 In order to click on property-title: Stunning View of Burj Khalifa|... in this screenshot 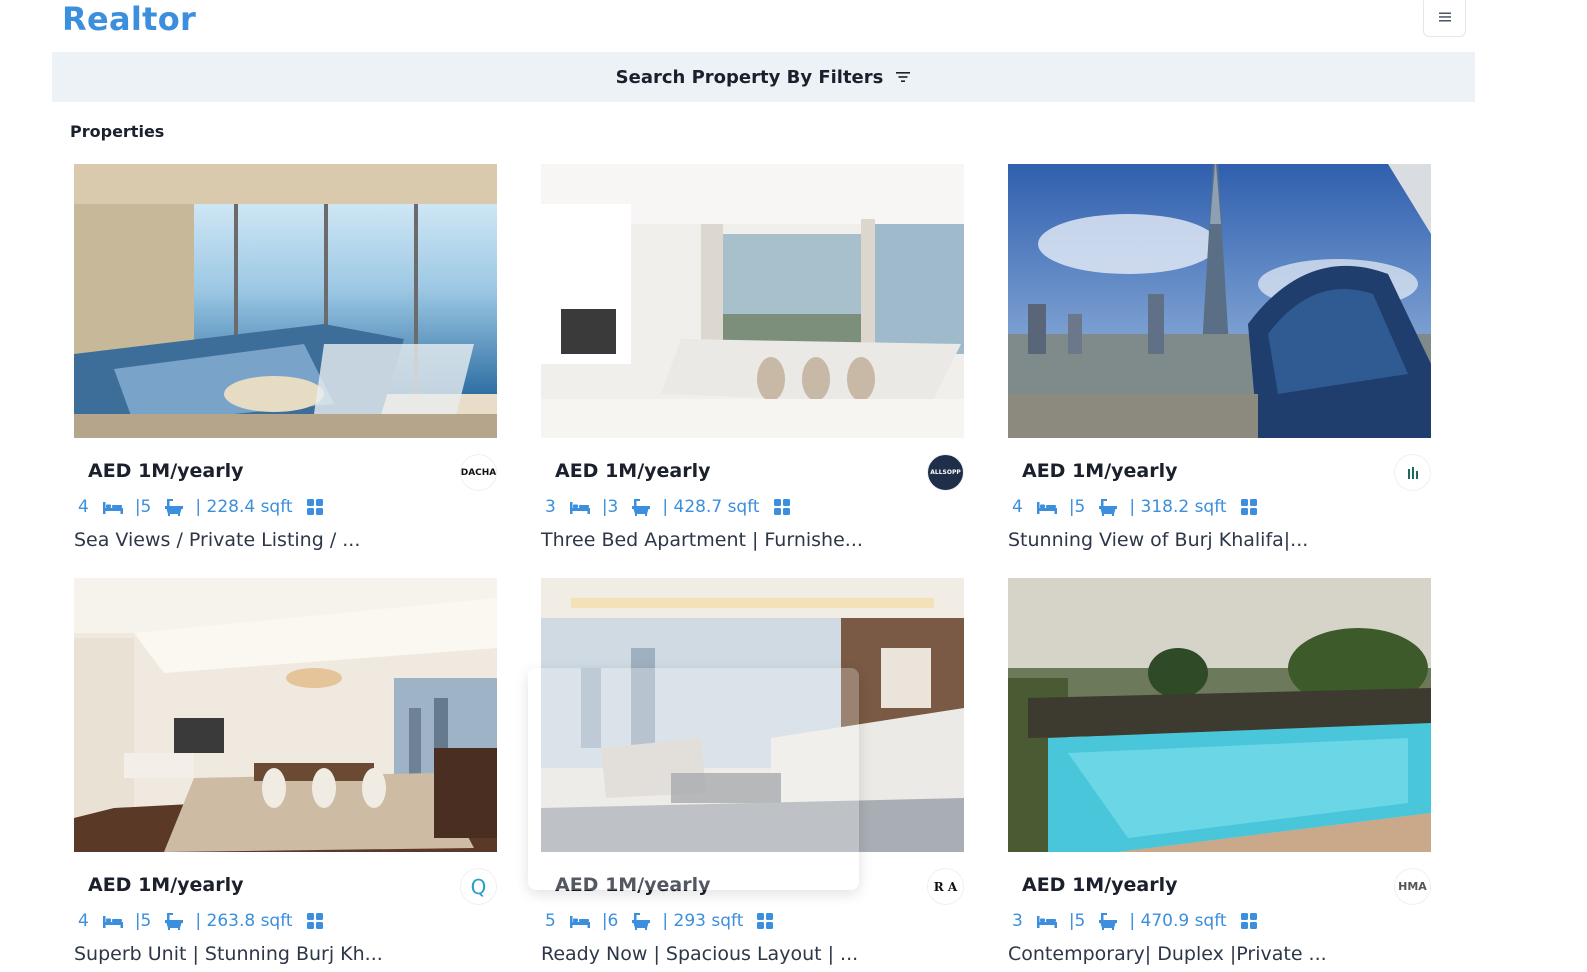, I will do `click(1158, 540)`.